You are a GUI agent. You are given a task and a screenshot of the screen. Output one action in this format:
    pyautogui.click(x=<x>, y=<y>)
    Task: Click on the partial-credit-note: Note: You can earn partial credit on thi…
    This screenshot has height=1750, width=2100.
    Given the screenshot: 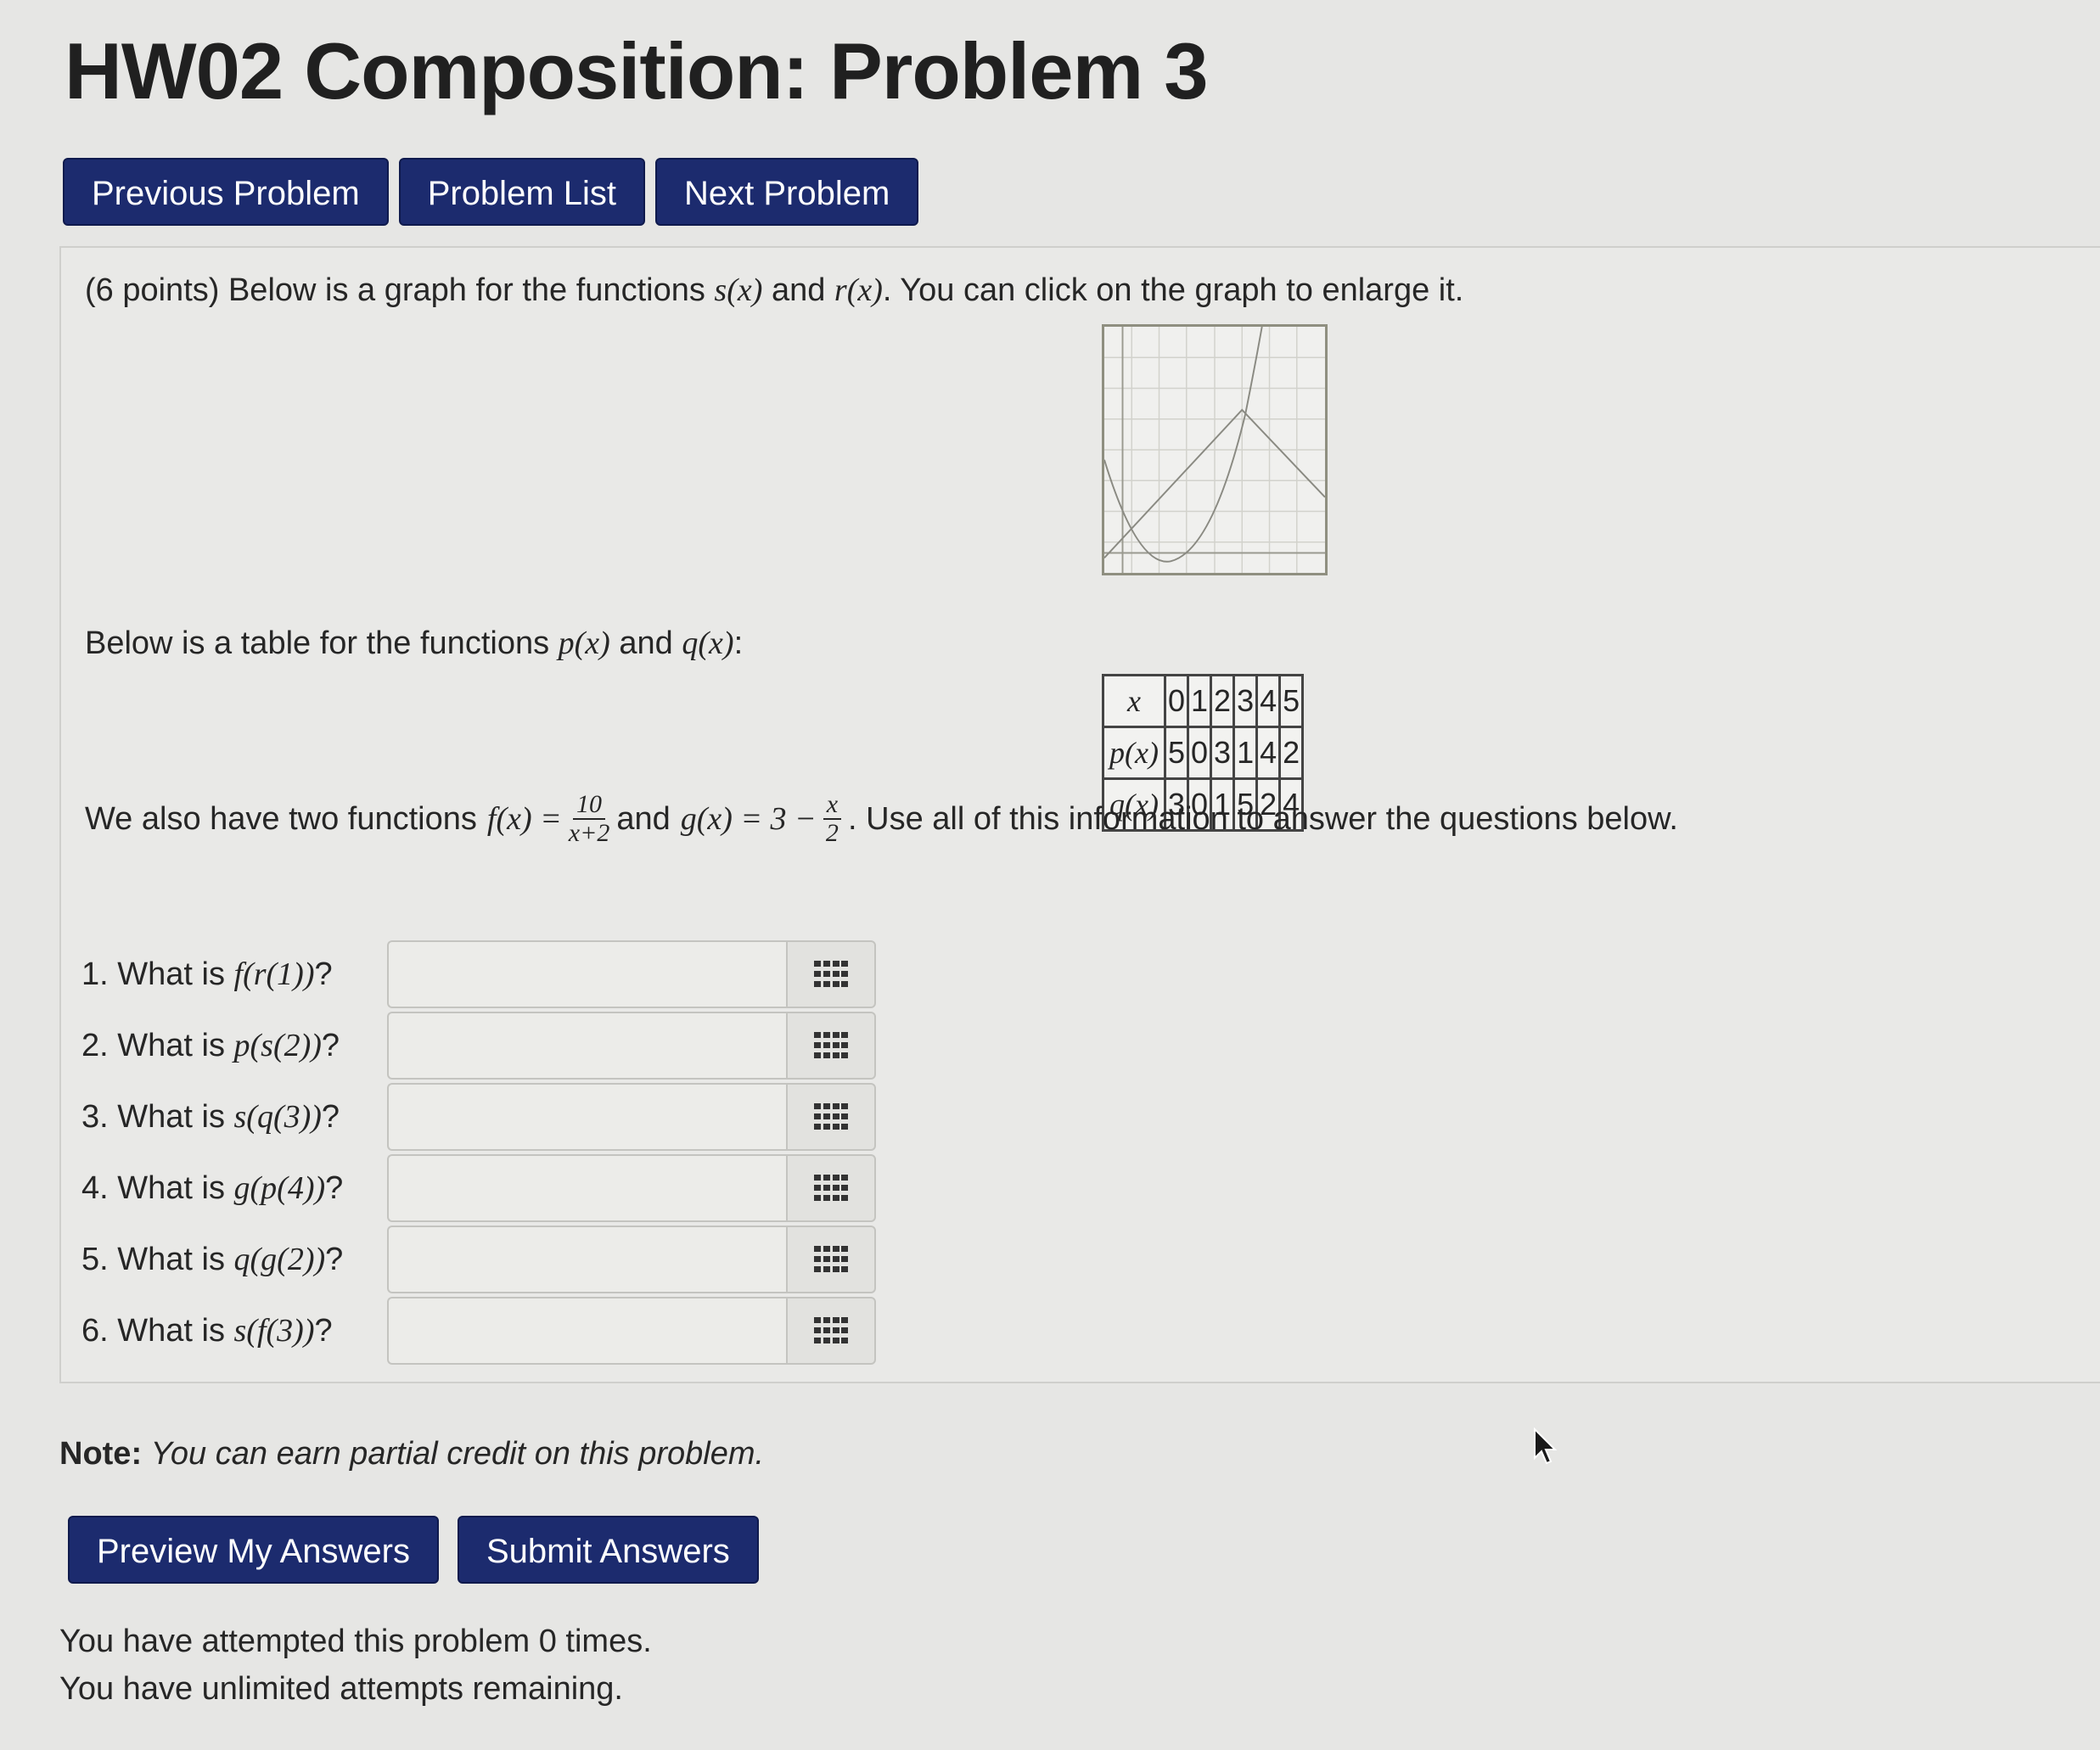 What is the action you would take?
    pyautogui.click(x=411, y=1454)
    